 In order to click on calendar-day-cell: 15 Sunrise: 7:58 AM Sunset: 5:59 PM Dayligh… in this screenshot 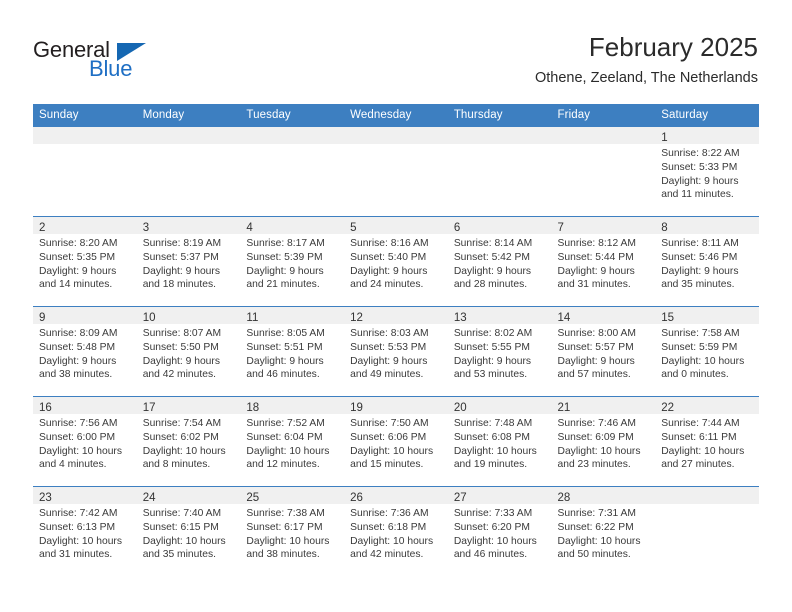, I will do `click(707, 351)`.